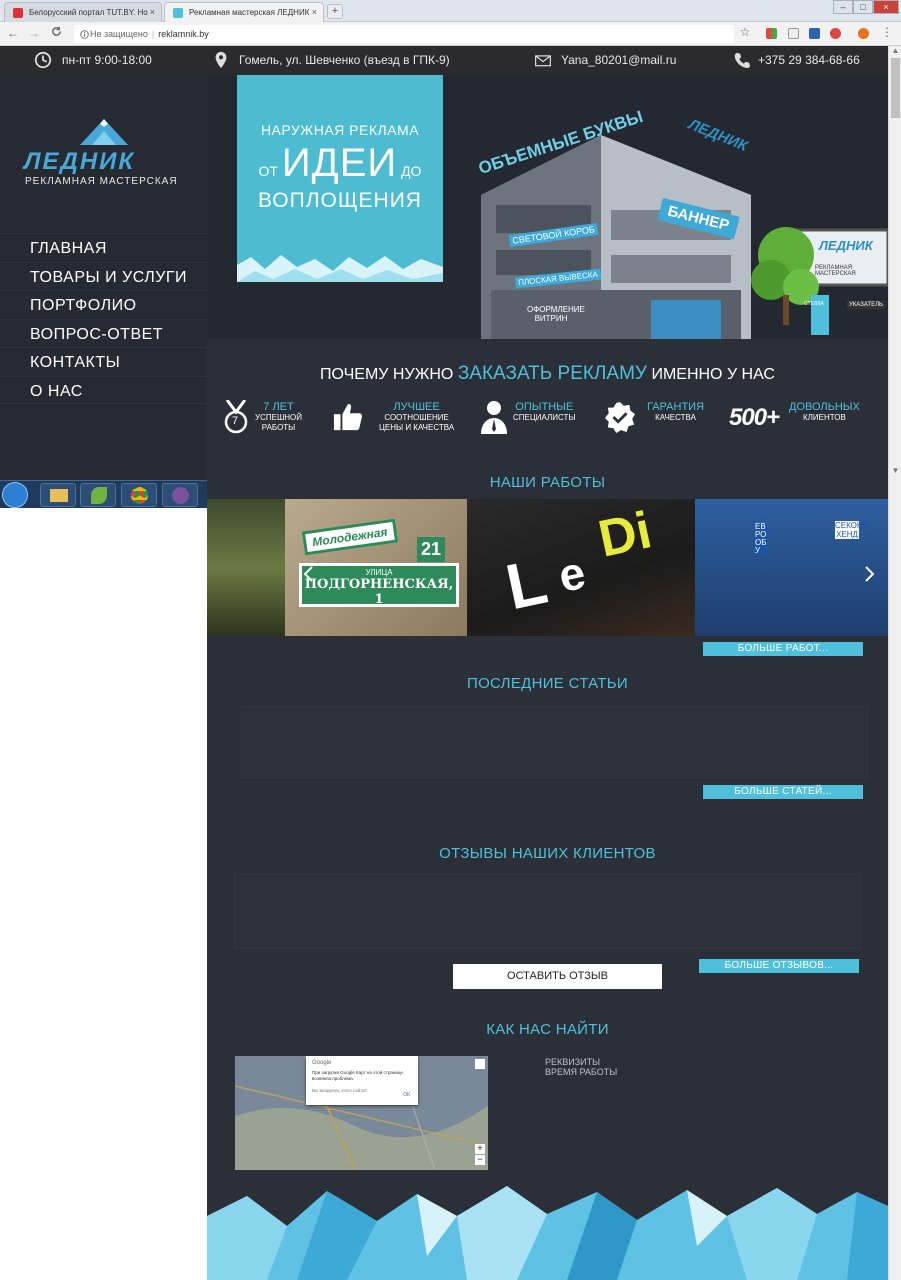 Image resolution: width=901 pixels, height=1280 pixels. I want to click on hero-slogan-box: НАРУЖНАЯ РЕКЛАМА ОТ ИДЕИ ДО ВОПЛОЩЕНИЯ, so click(340, 178).